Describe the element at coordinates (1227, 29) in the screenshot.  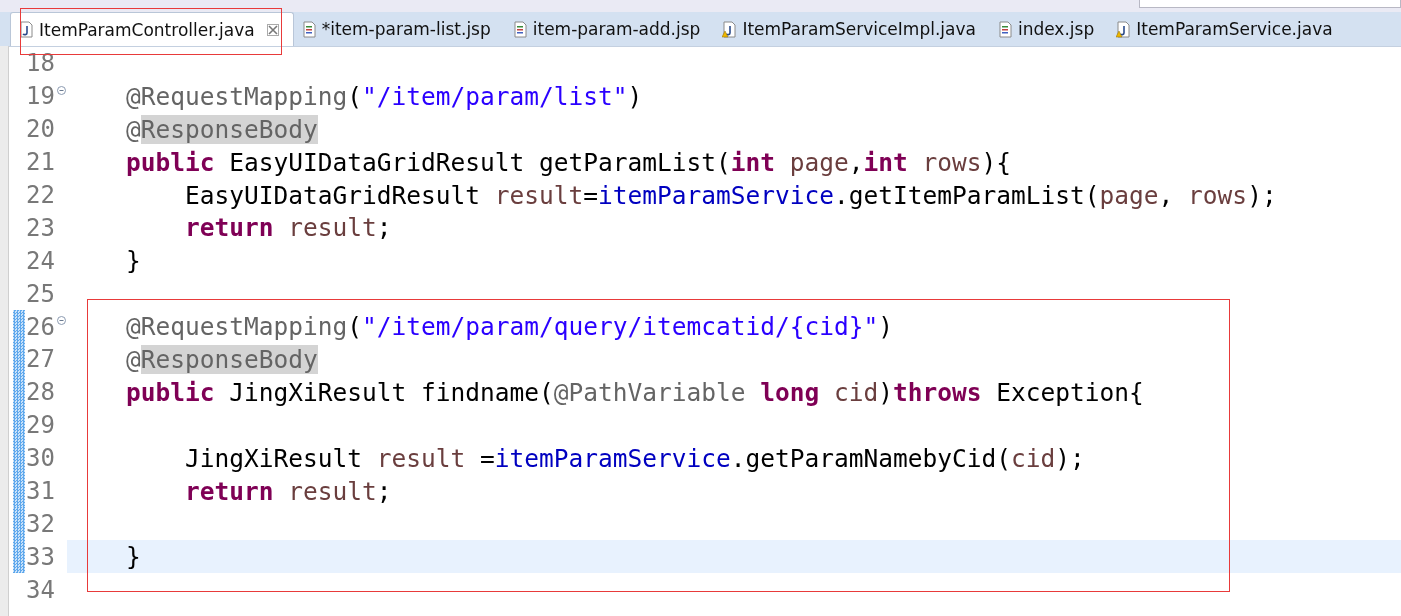
I see `editor-tab: ItemParamService.java` at that location.